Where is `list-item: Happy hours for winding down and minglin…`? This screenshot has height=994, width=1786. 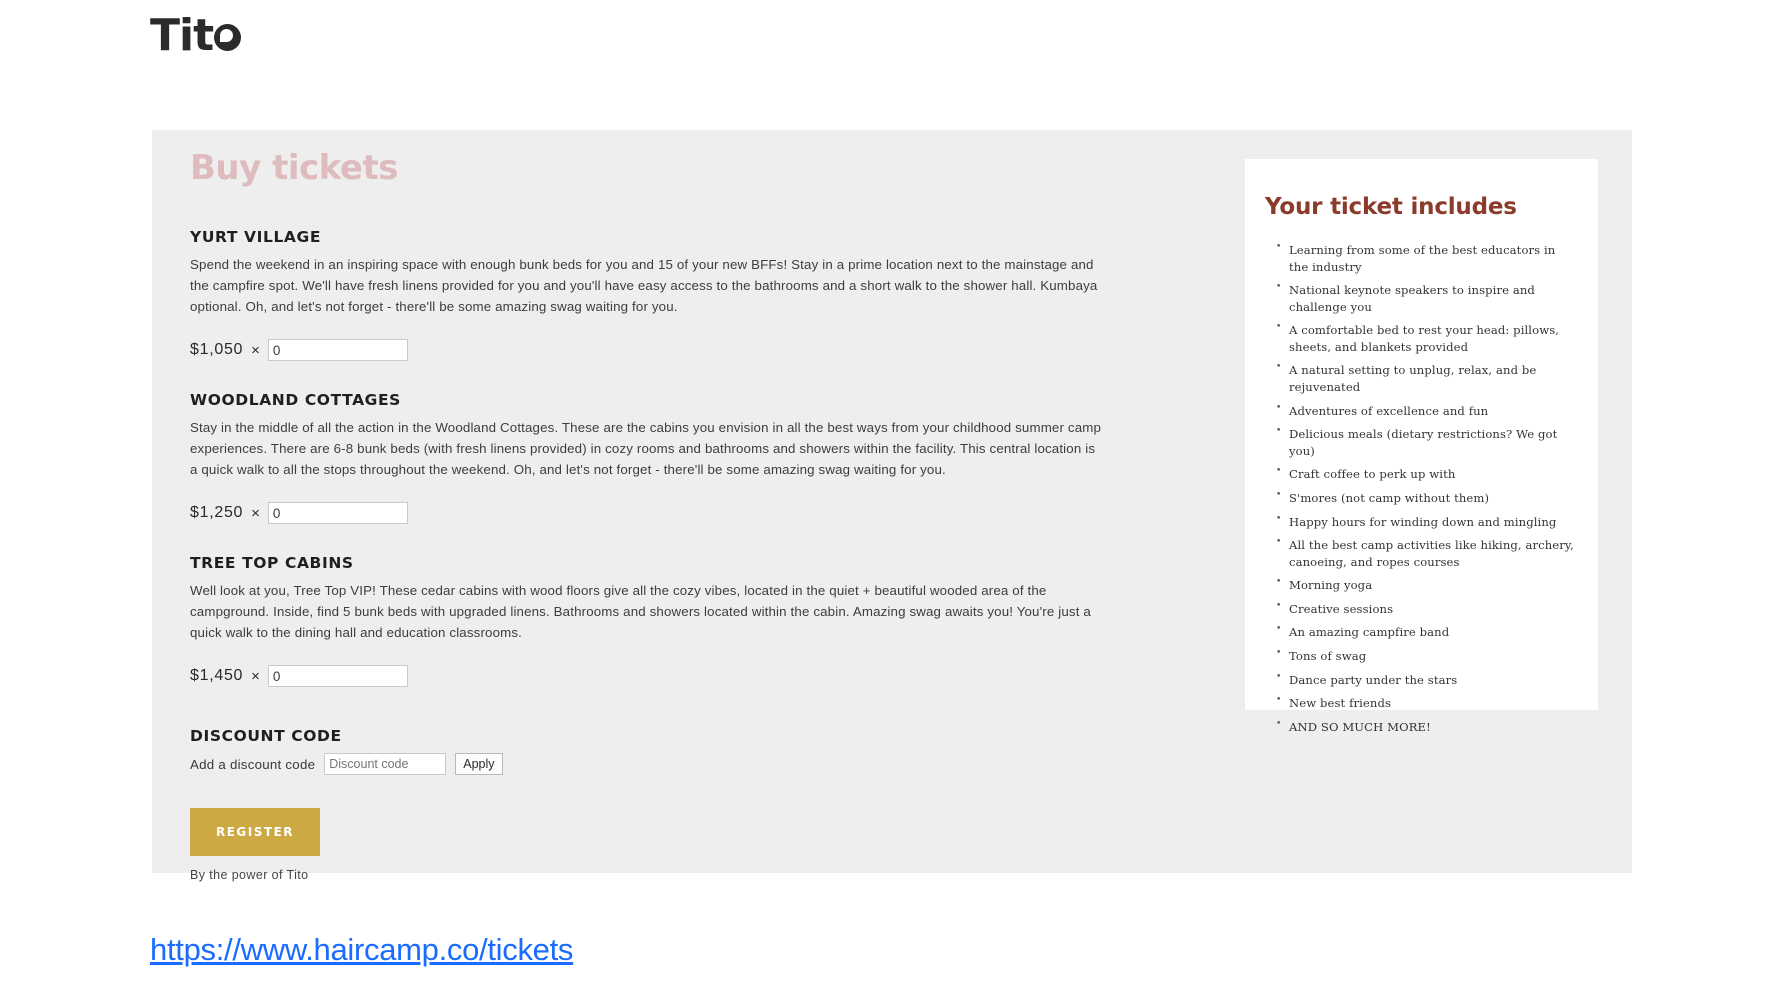 list-item: Happy hours for winding down and minglin… is located at coordinates (1425, 522).